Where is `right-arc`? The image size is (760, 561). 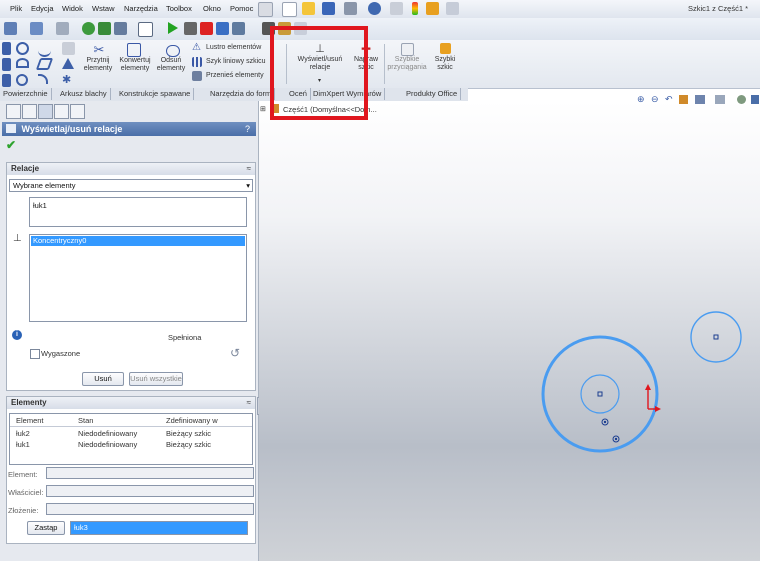 right-arc is located at coordinates (716, 337).